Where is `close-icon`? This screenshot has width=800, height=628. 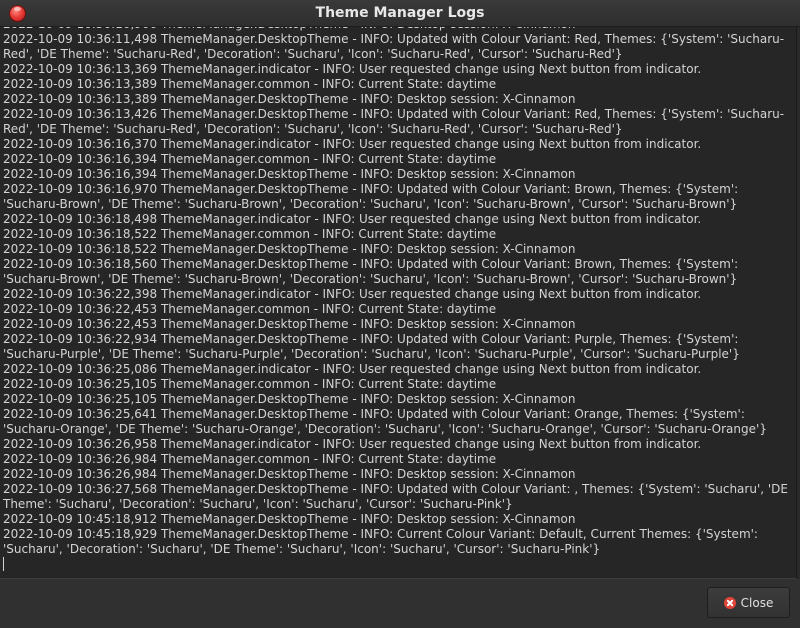
close-icon is located at coordinates (729, 602).